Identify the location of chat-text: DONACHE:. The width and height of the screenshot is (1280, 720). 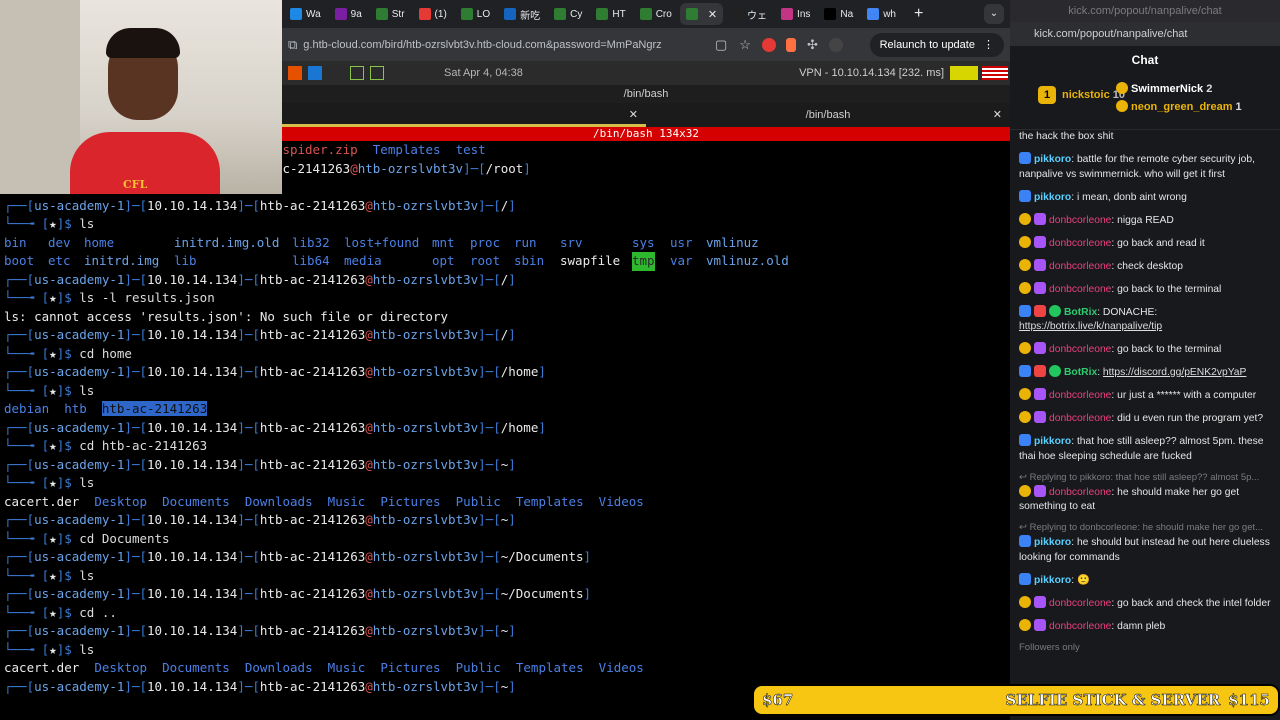
(1130, 312).